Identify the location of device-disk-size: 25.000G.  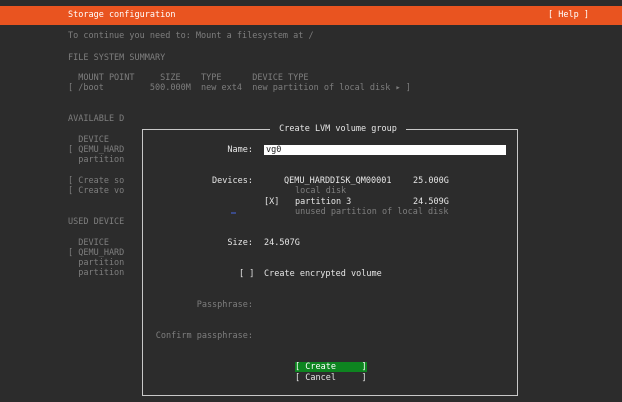
(431, 181).